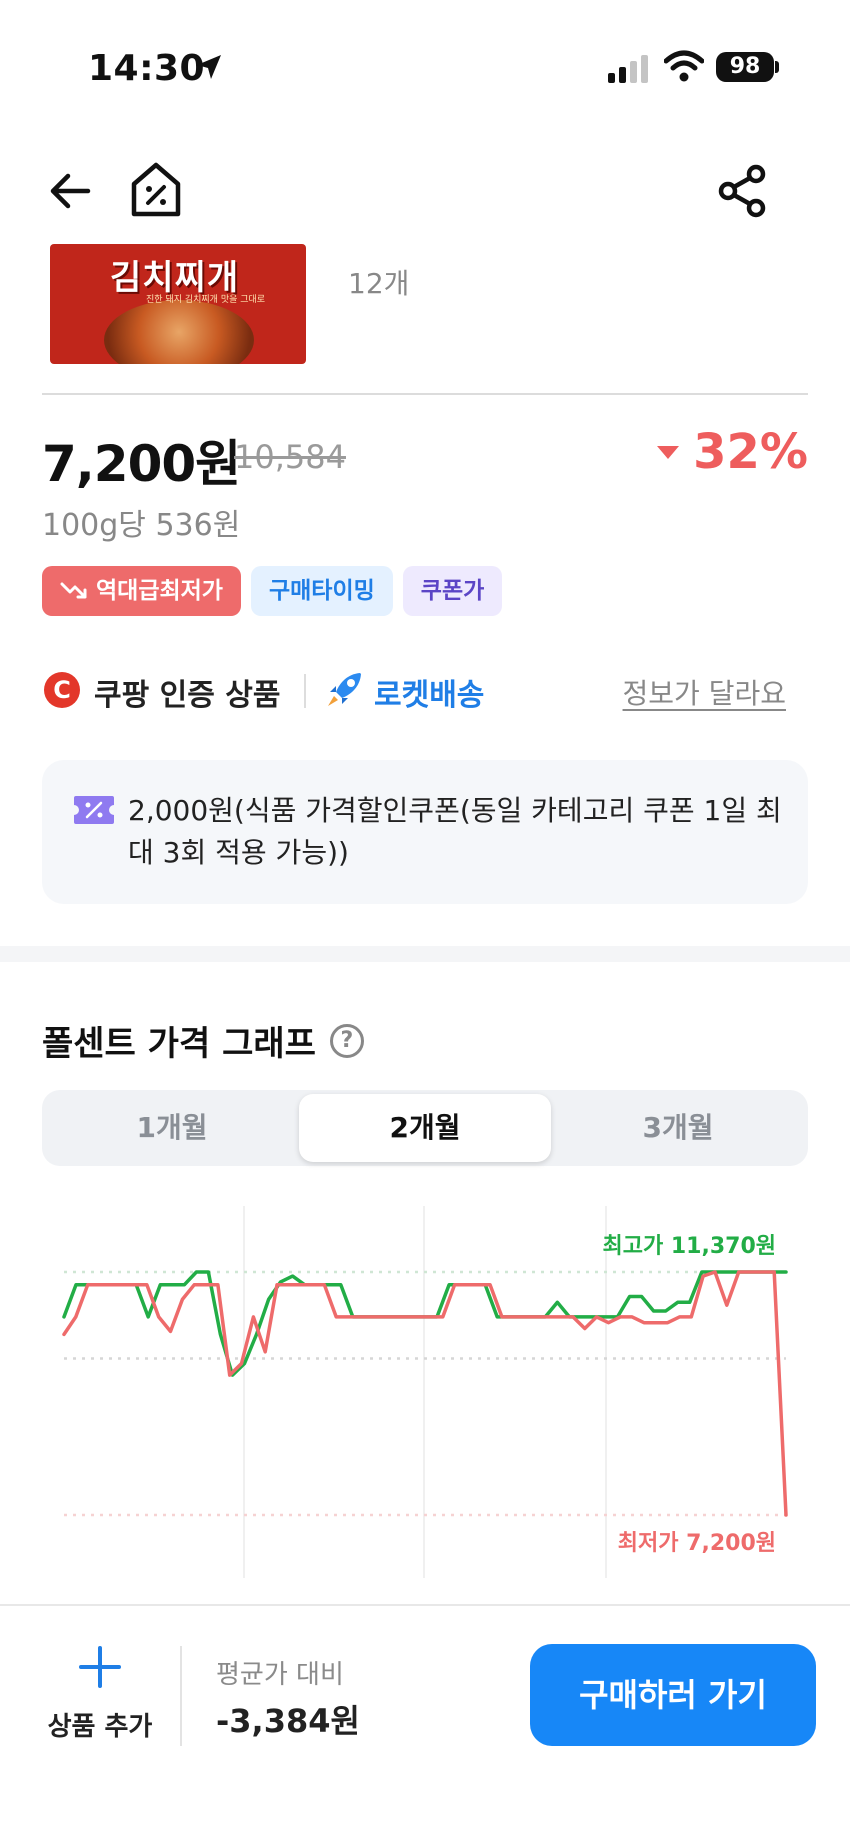  I want to click on tag-label: 쿠폰가, so click(452, 591).